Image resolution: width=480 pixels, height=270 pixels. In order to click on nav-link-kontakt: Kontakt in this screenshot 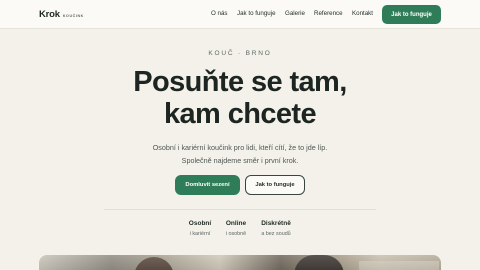, I will do `click(362, 13)`.